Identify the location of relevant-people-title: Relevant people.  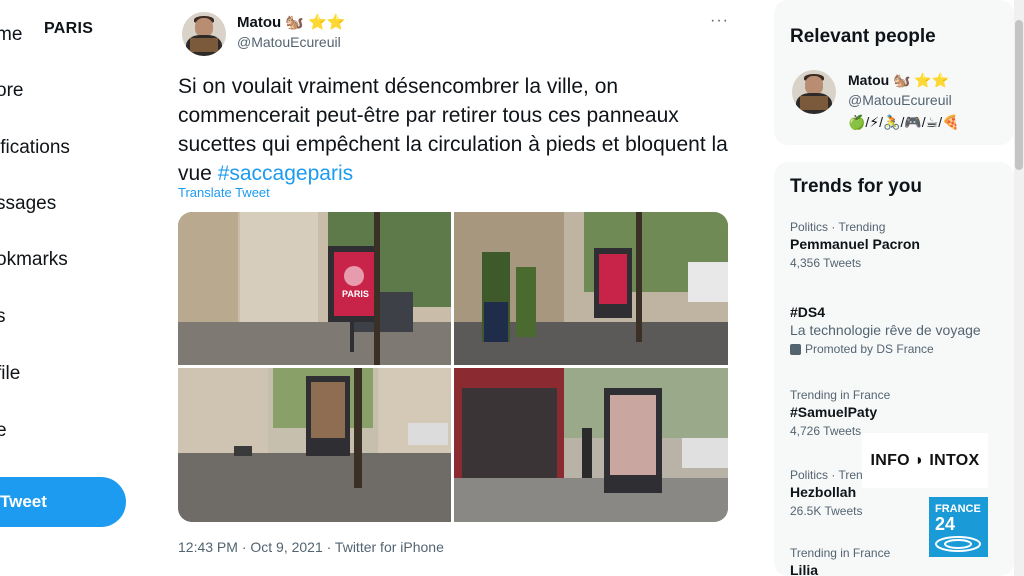
(863, 36).